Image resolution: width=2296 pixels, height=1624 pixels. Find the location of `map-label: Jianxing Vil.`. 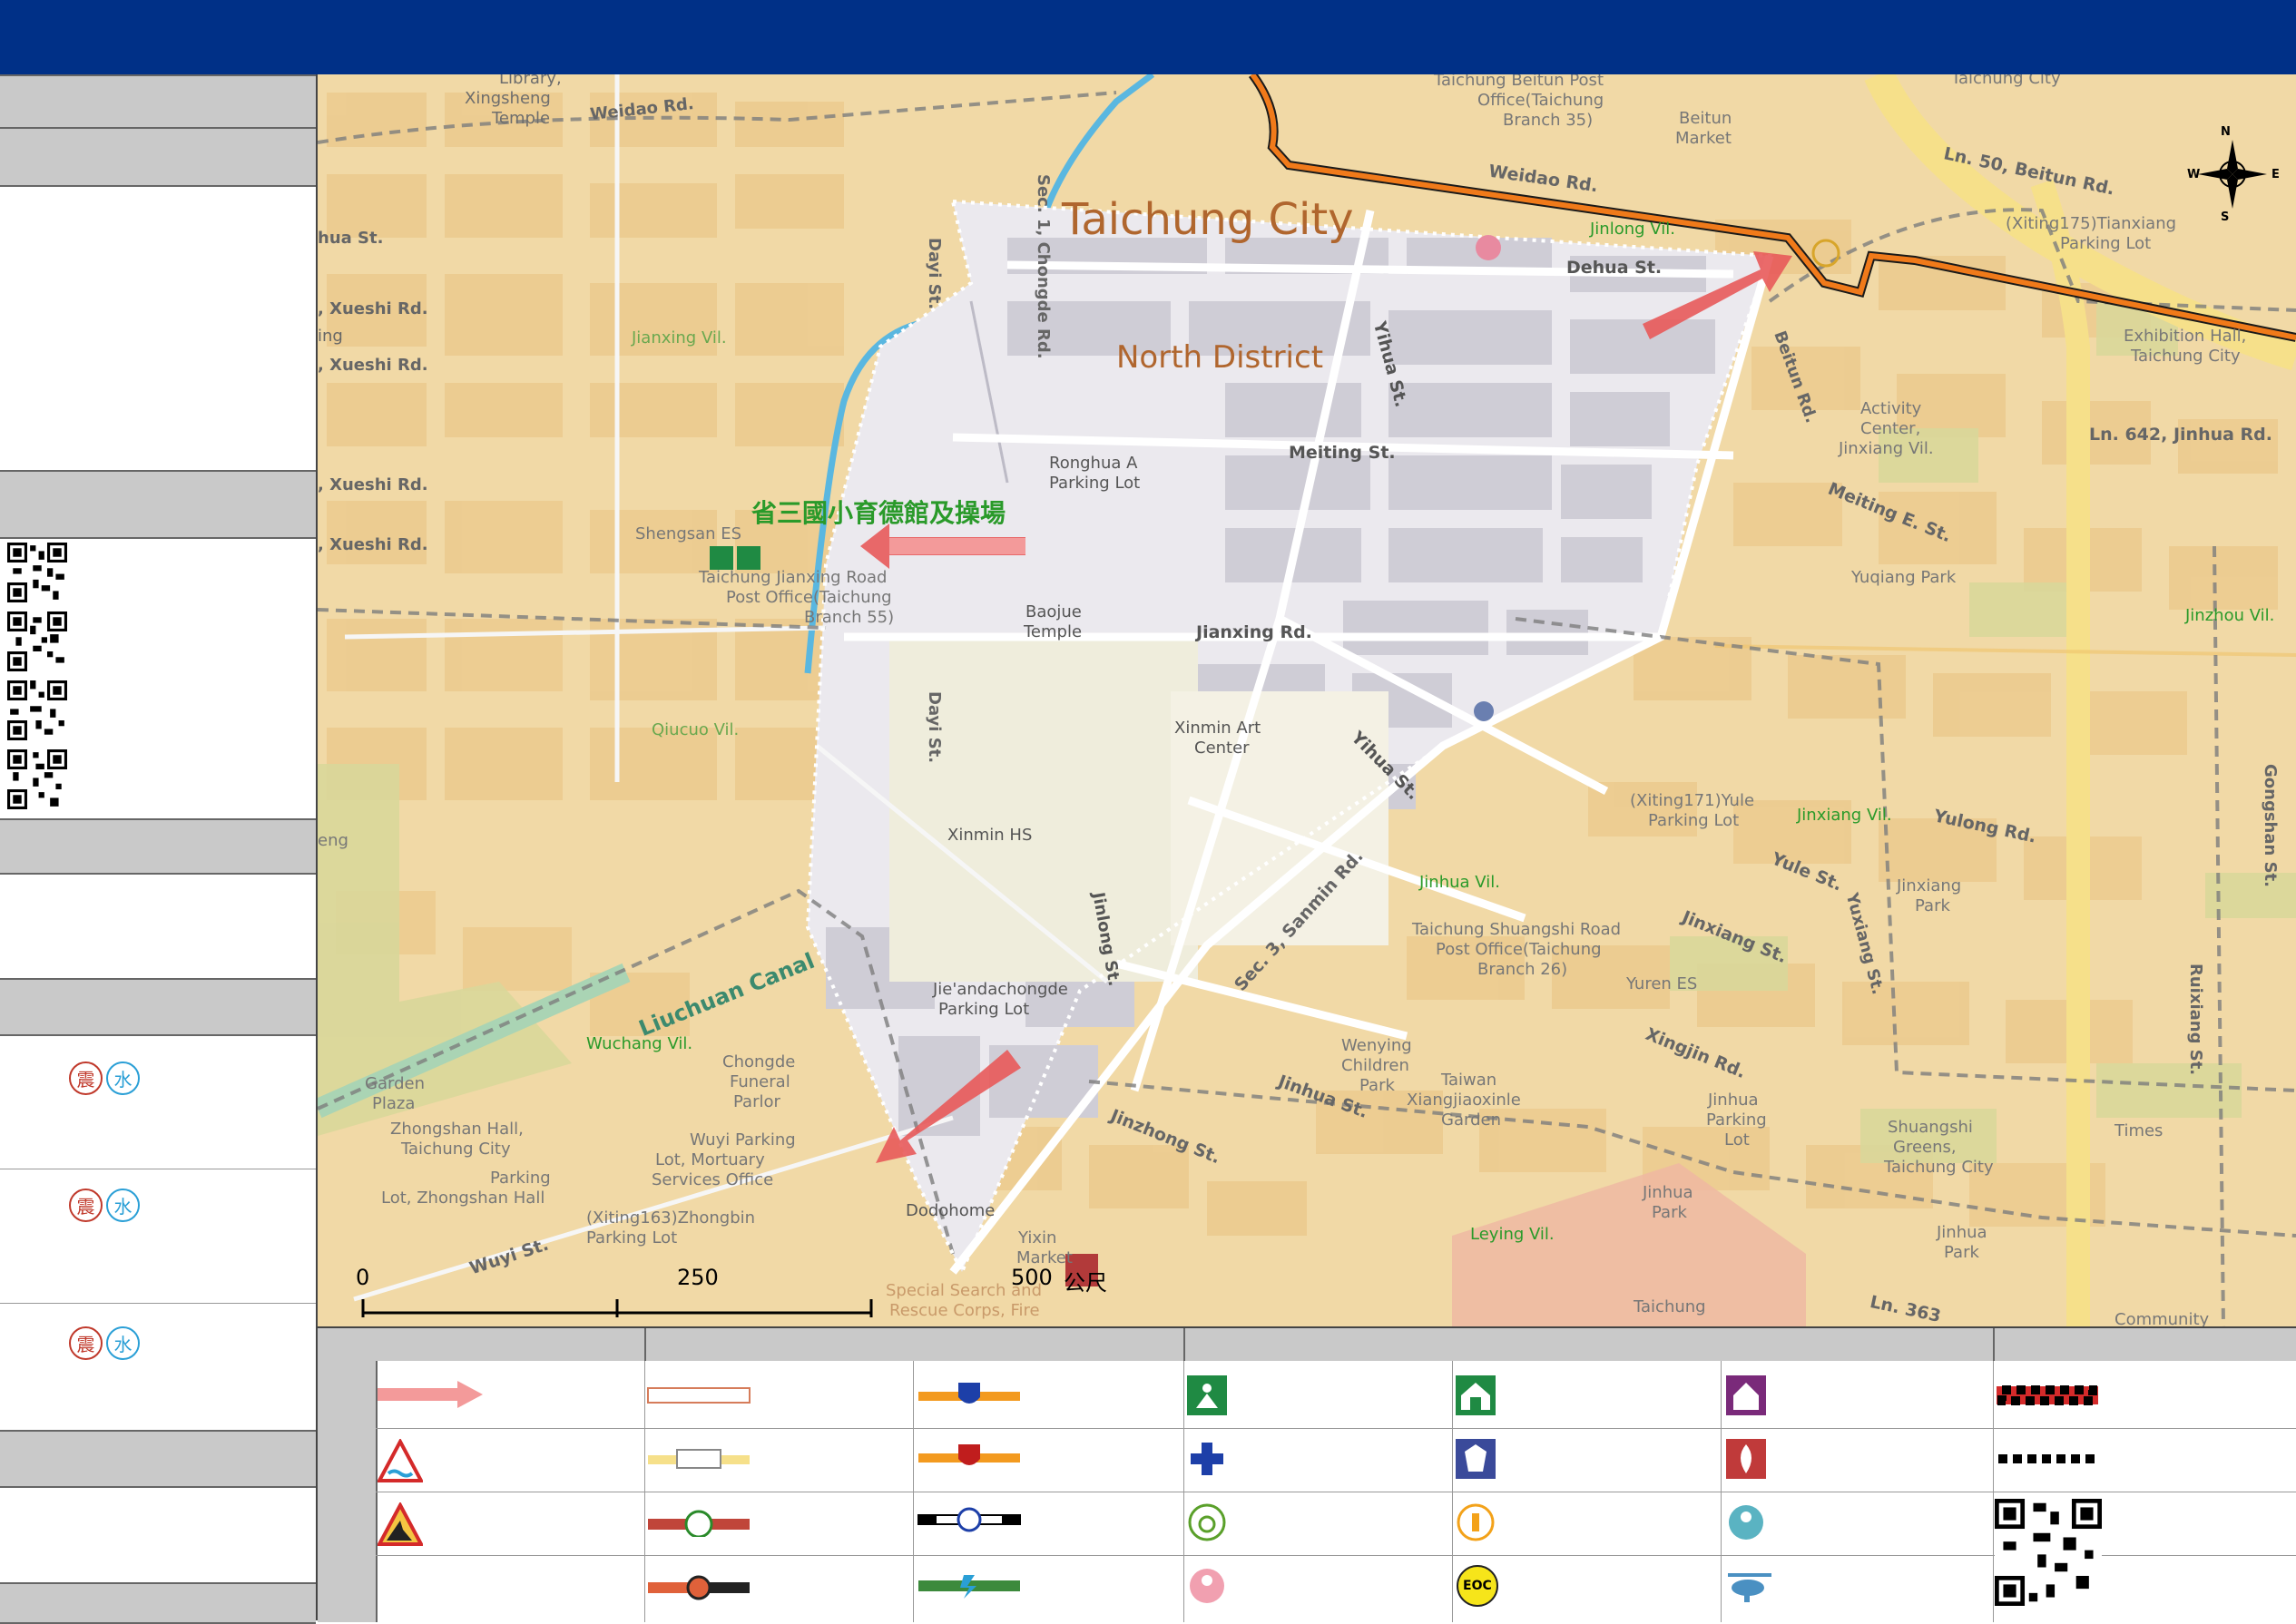

map-label: Jianxing Vil. is located at coordinates (679, 337).